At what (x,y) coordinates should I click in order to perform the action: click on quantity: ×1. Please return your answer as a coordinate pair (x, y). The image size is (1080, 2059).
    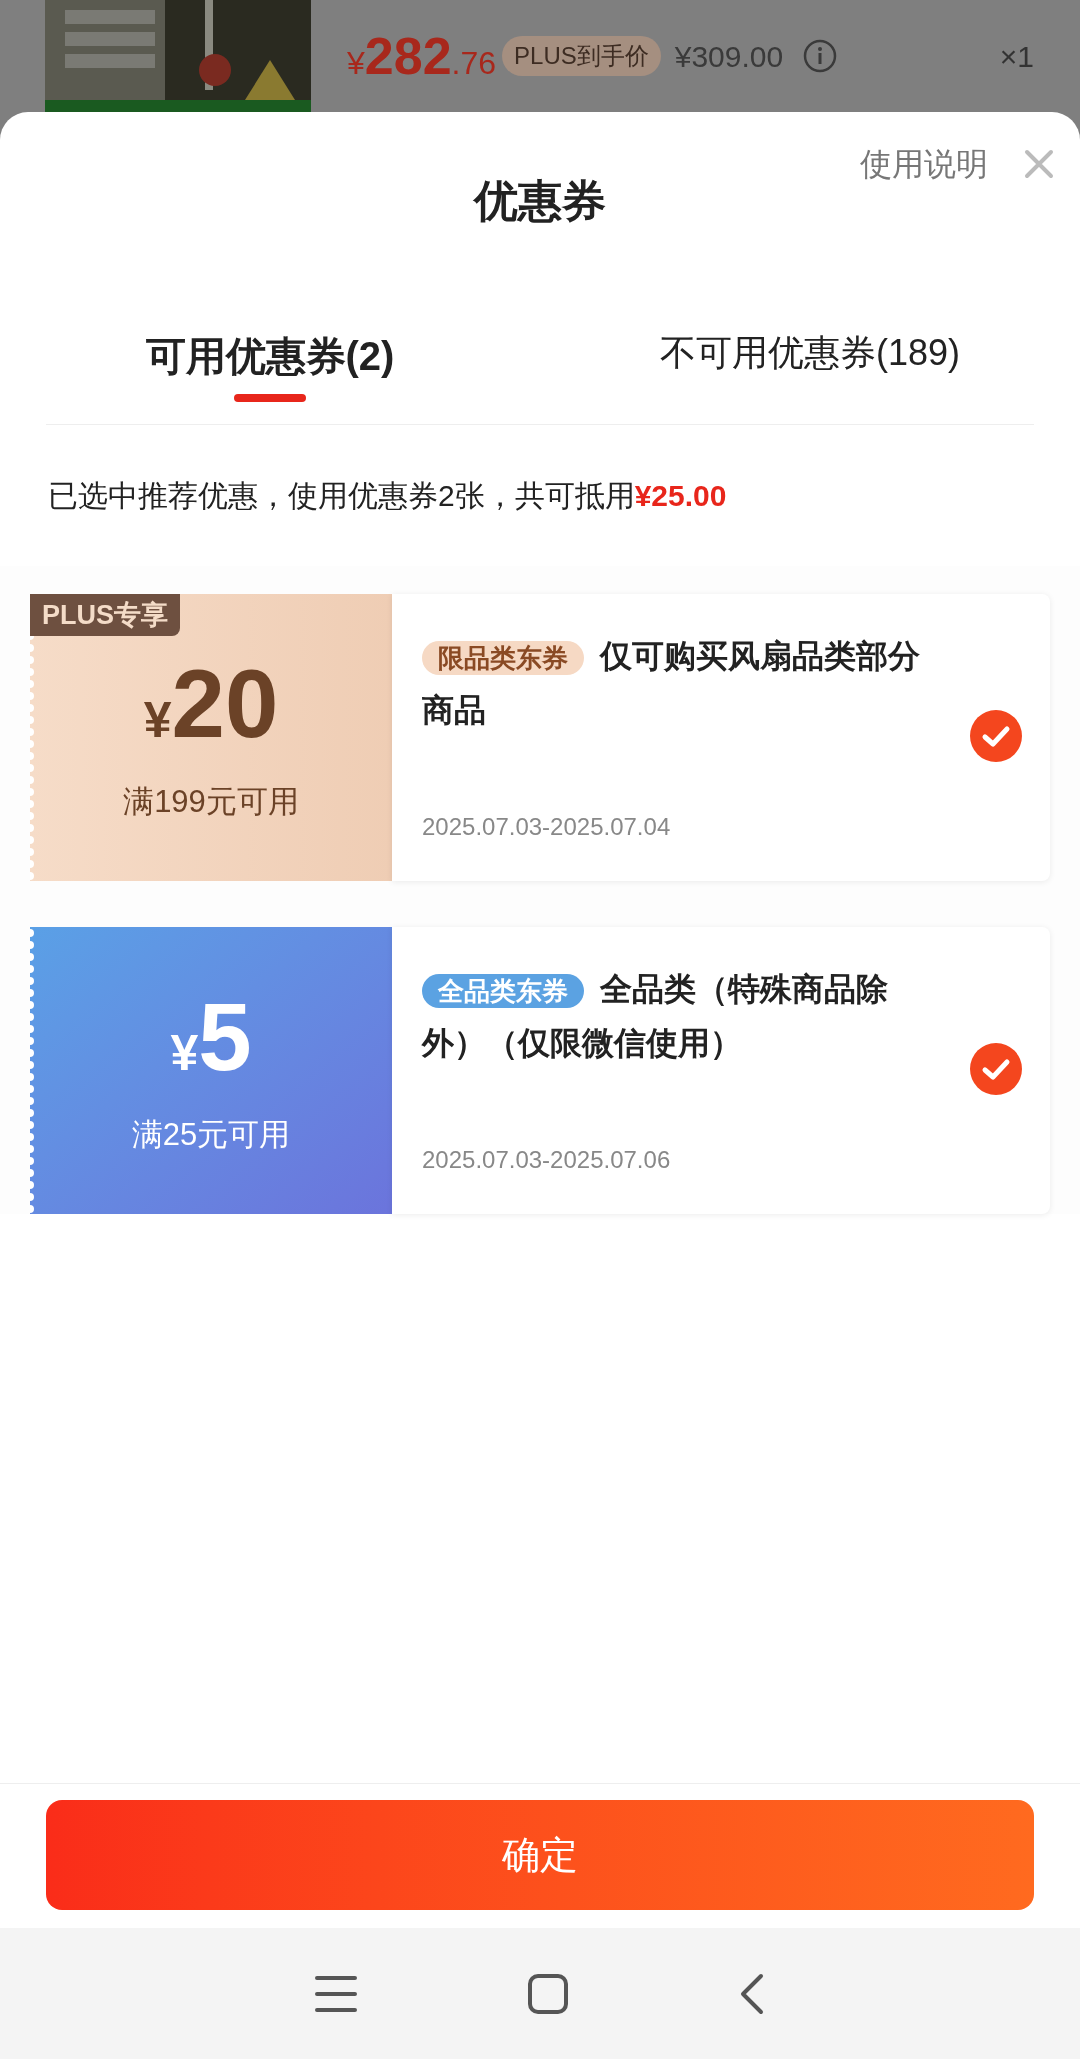
    Looking at the image, I should click on (1016, 56).